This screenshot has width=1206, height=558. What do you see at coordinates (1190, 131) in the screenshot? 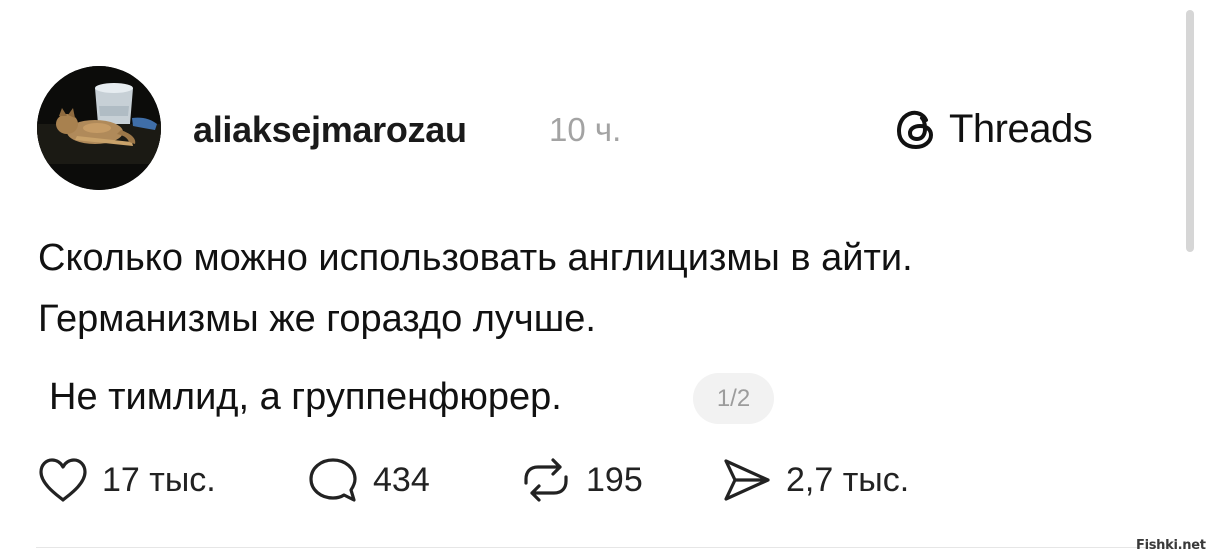
I see `scrollbar` at bounding box center [1190, 131].